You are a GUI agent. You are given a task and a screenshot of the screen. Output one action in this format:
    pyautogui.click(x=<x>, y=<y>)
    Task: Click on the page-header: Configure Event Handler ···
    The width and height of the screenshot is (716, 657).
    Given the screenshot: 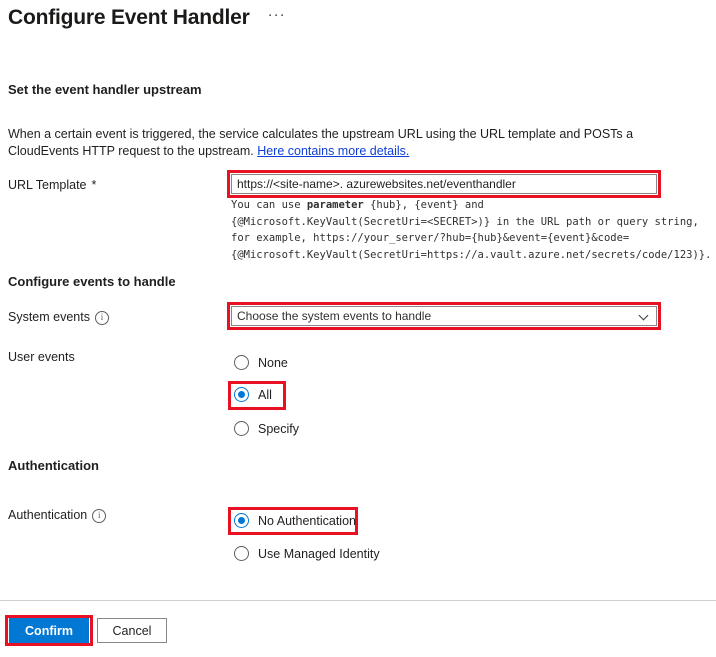 What is the action you would take?
    pyautogui.click(x=147, y=18)
    